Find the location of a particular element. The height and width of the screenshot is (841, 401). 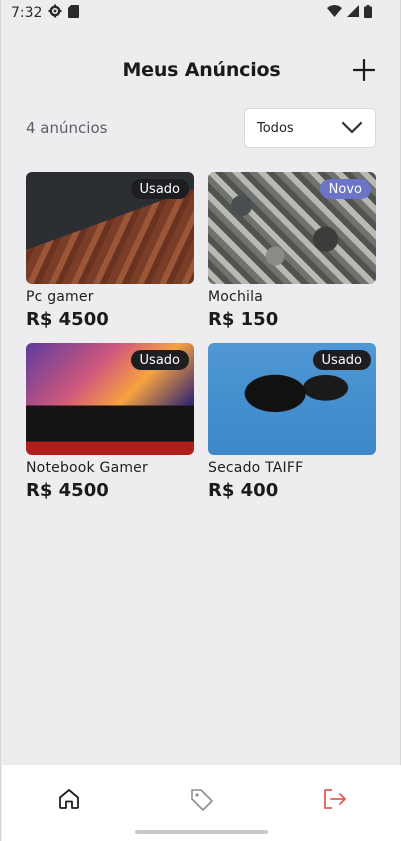

condition-badge: Novo is located at coordinates (345, 189).